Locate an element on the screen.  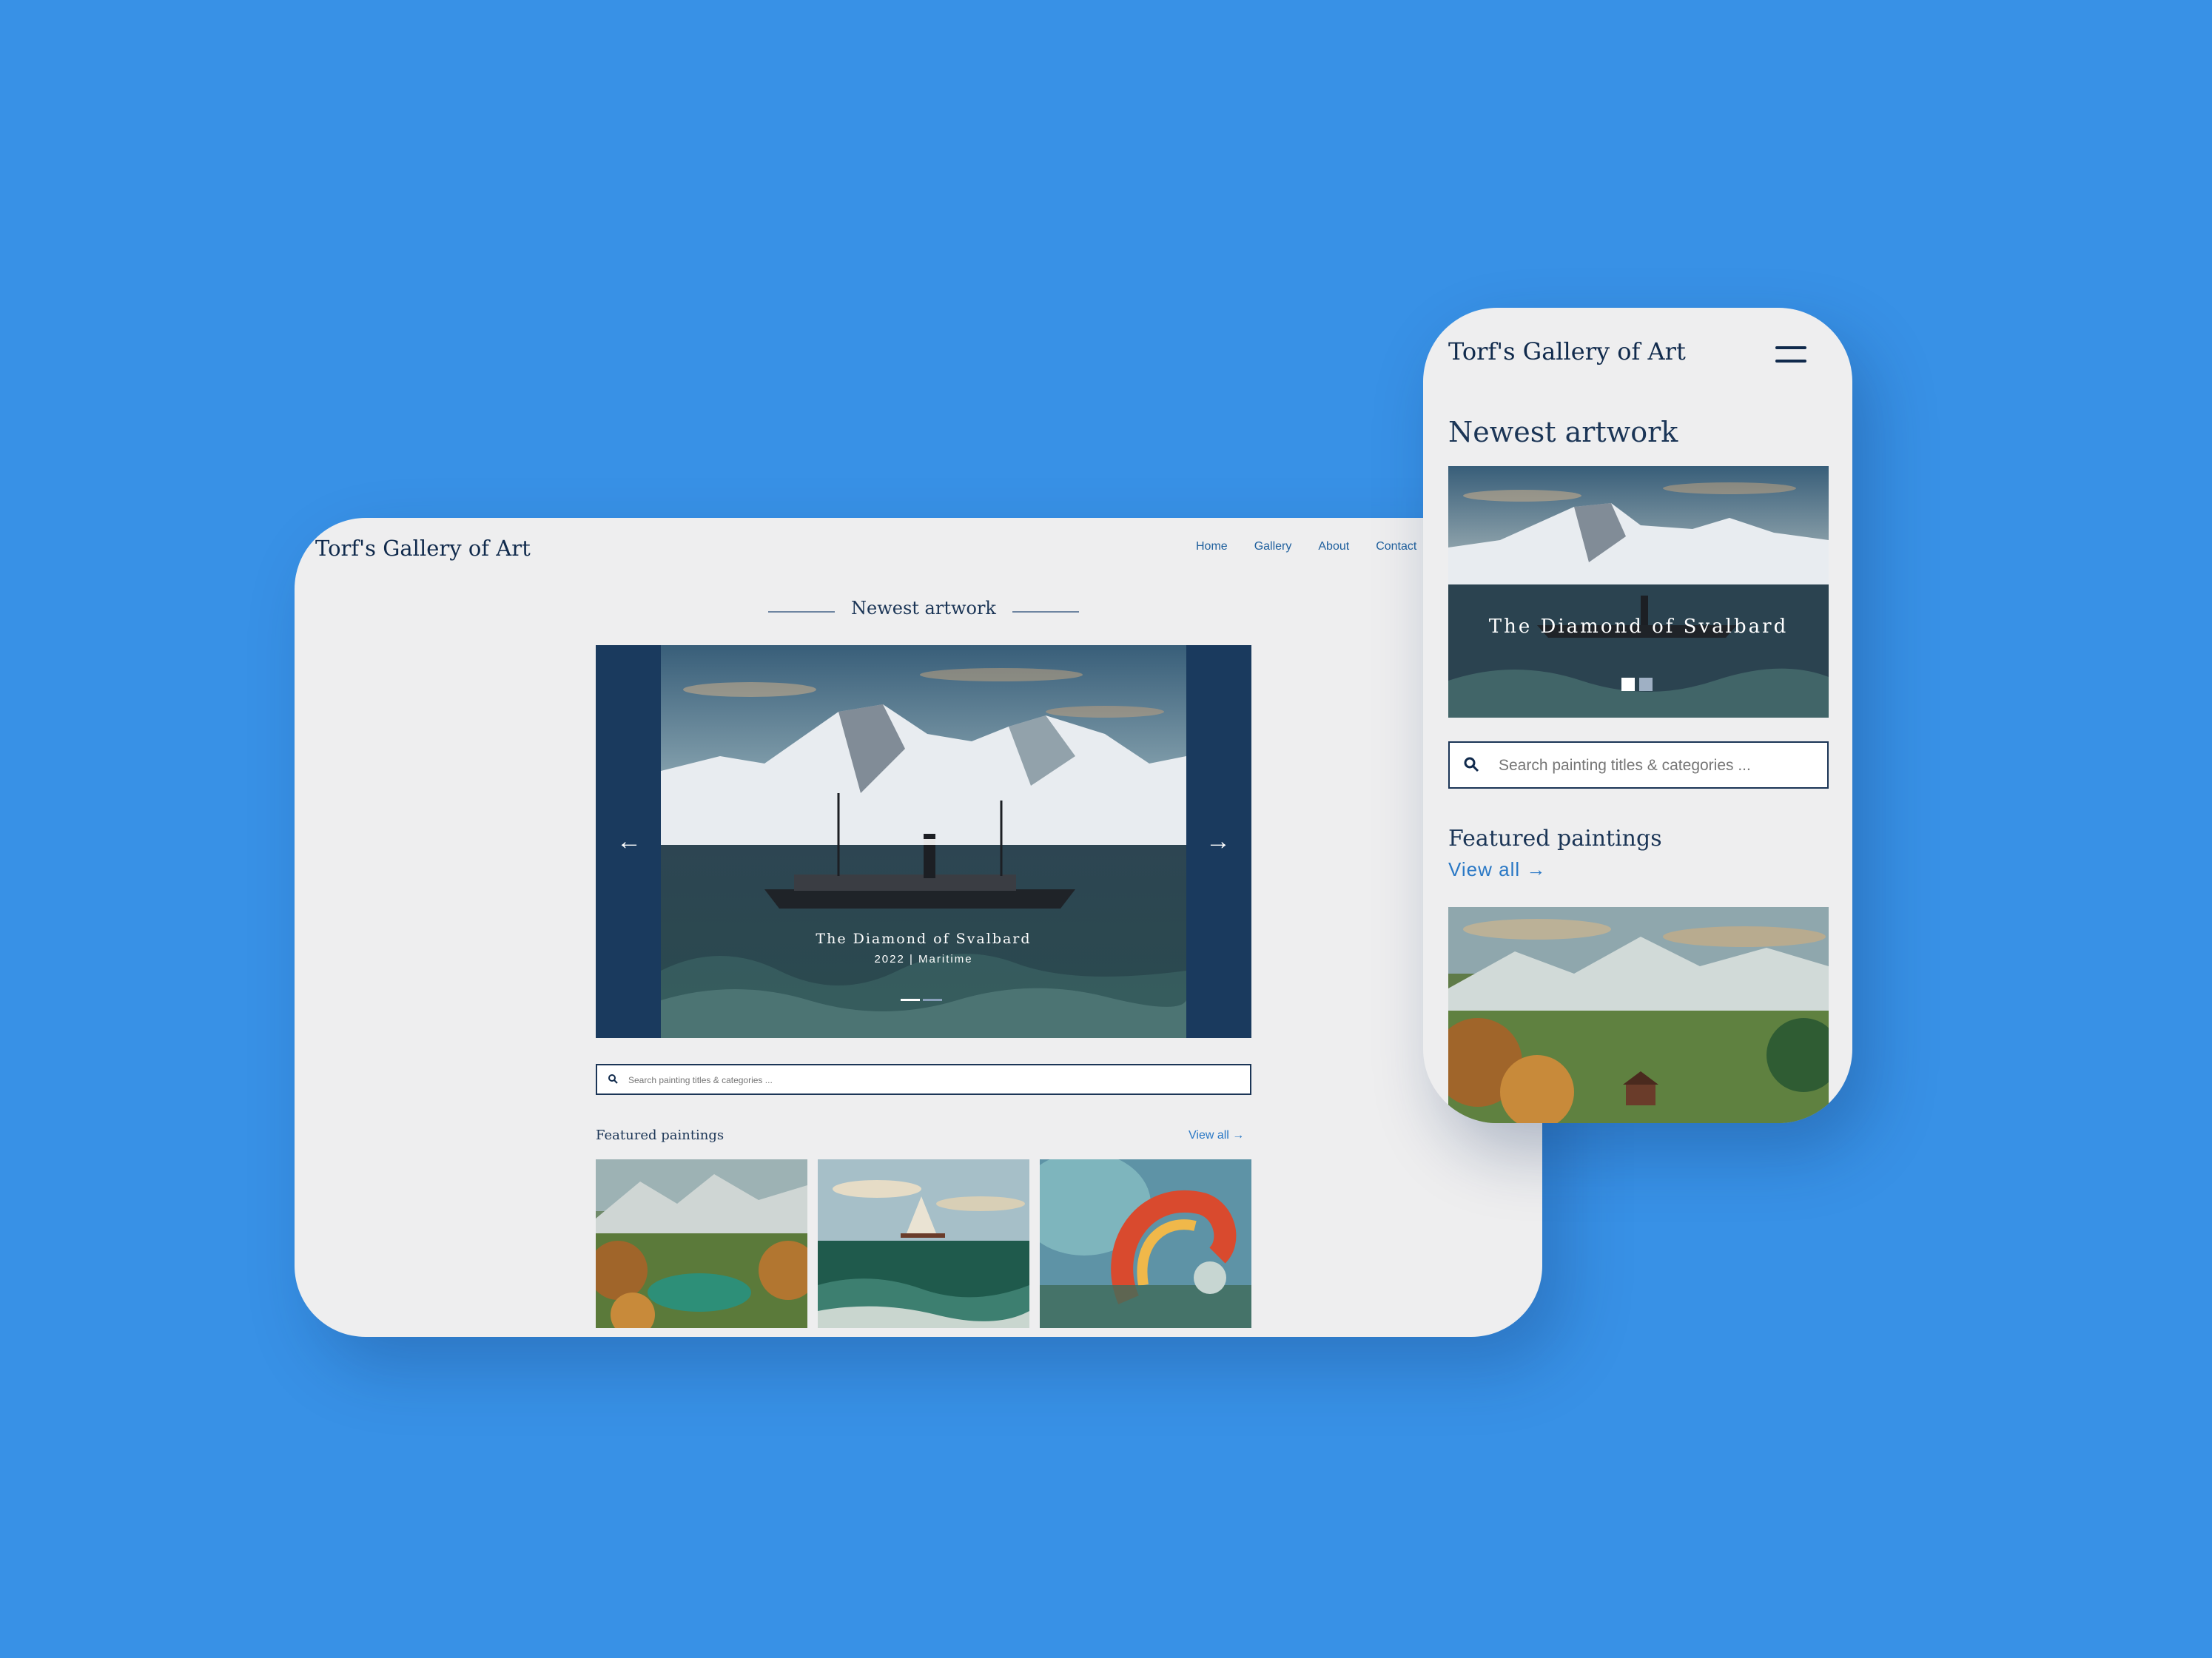
painting-abstract-image is located at coordinates (1145, 1243).